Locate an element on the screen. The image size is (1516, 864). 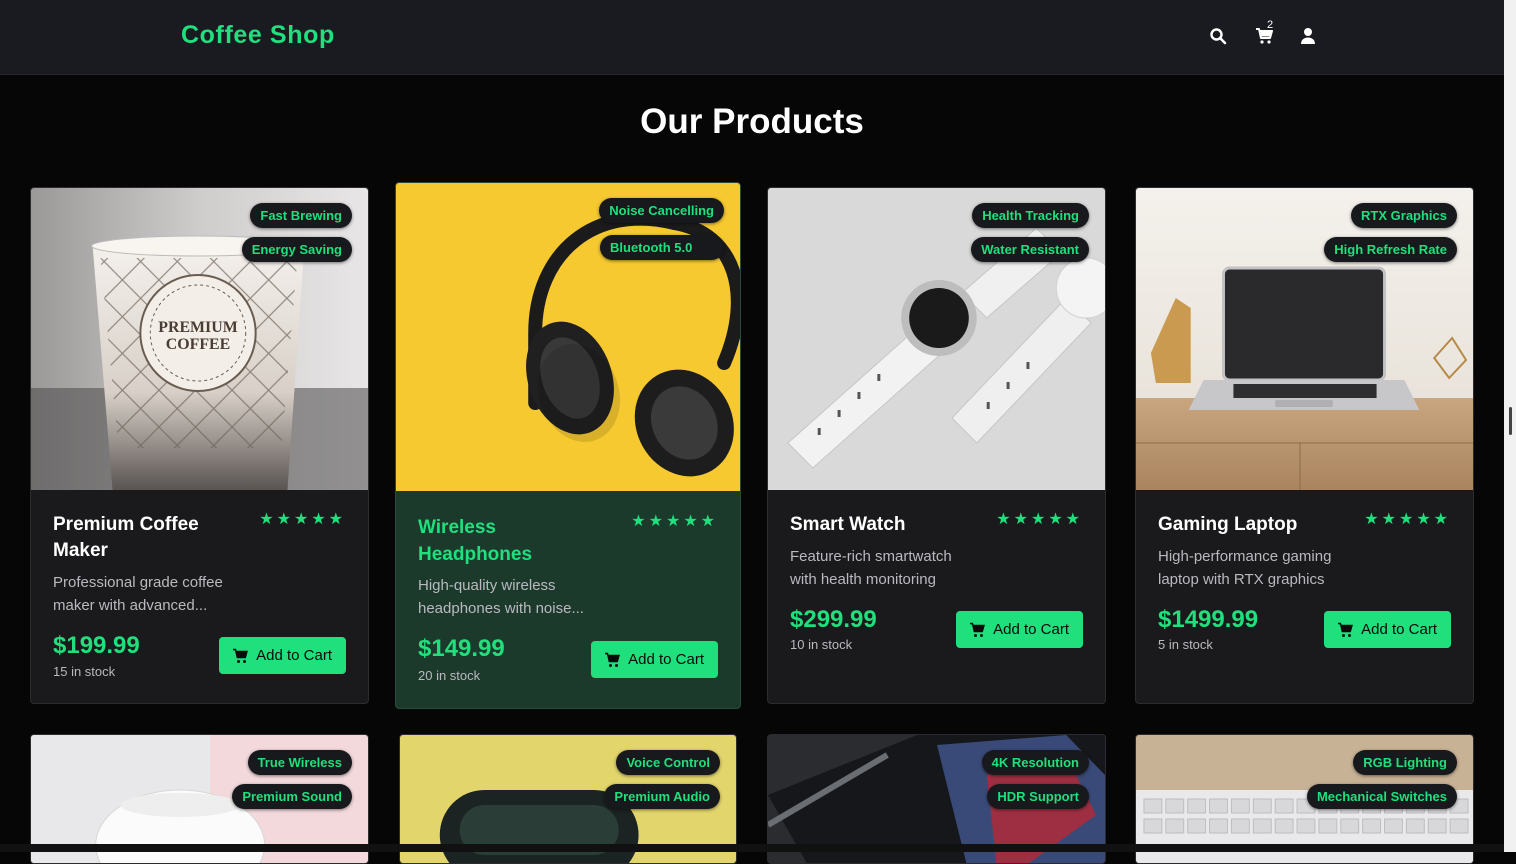
description-line: High-performance gaming is located at coordinates (1245, 556).